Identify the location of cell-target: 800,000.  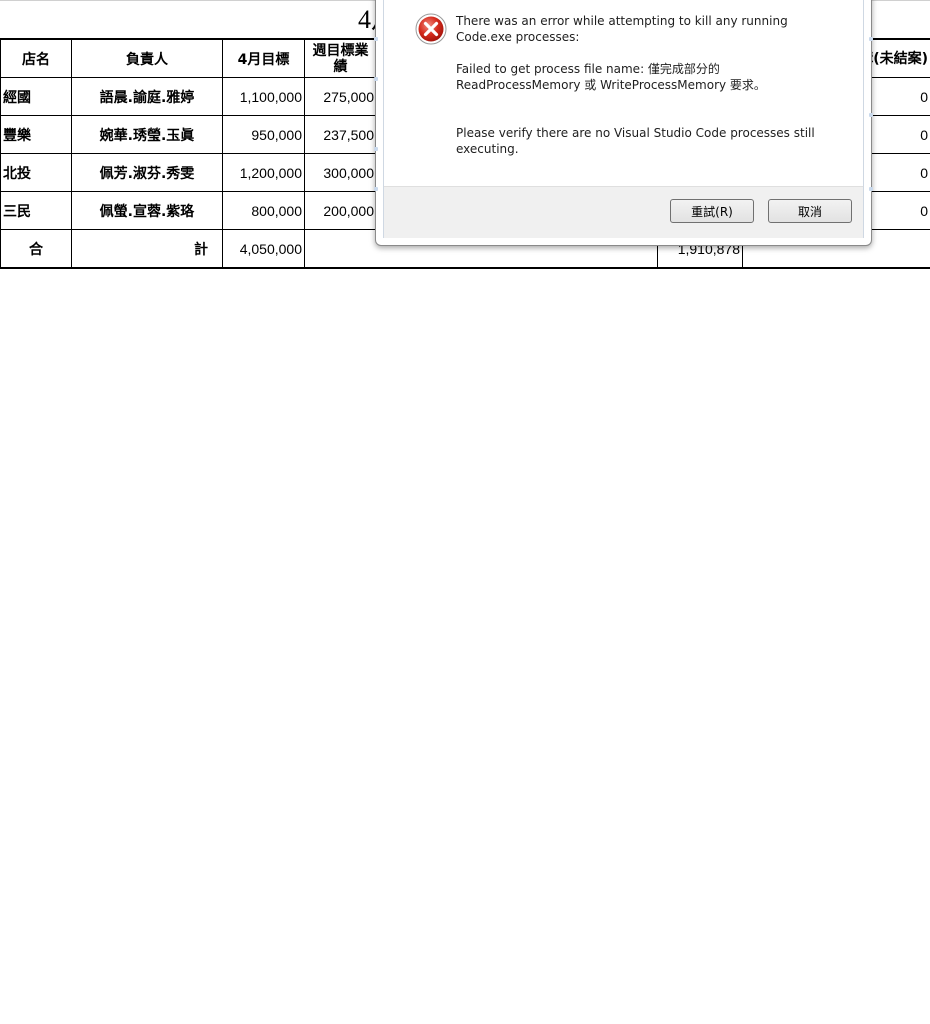
(263, 210).